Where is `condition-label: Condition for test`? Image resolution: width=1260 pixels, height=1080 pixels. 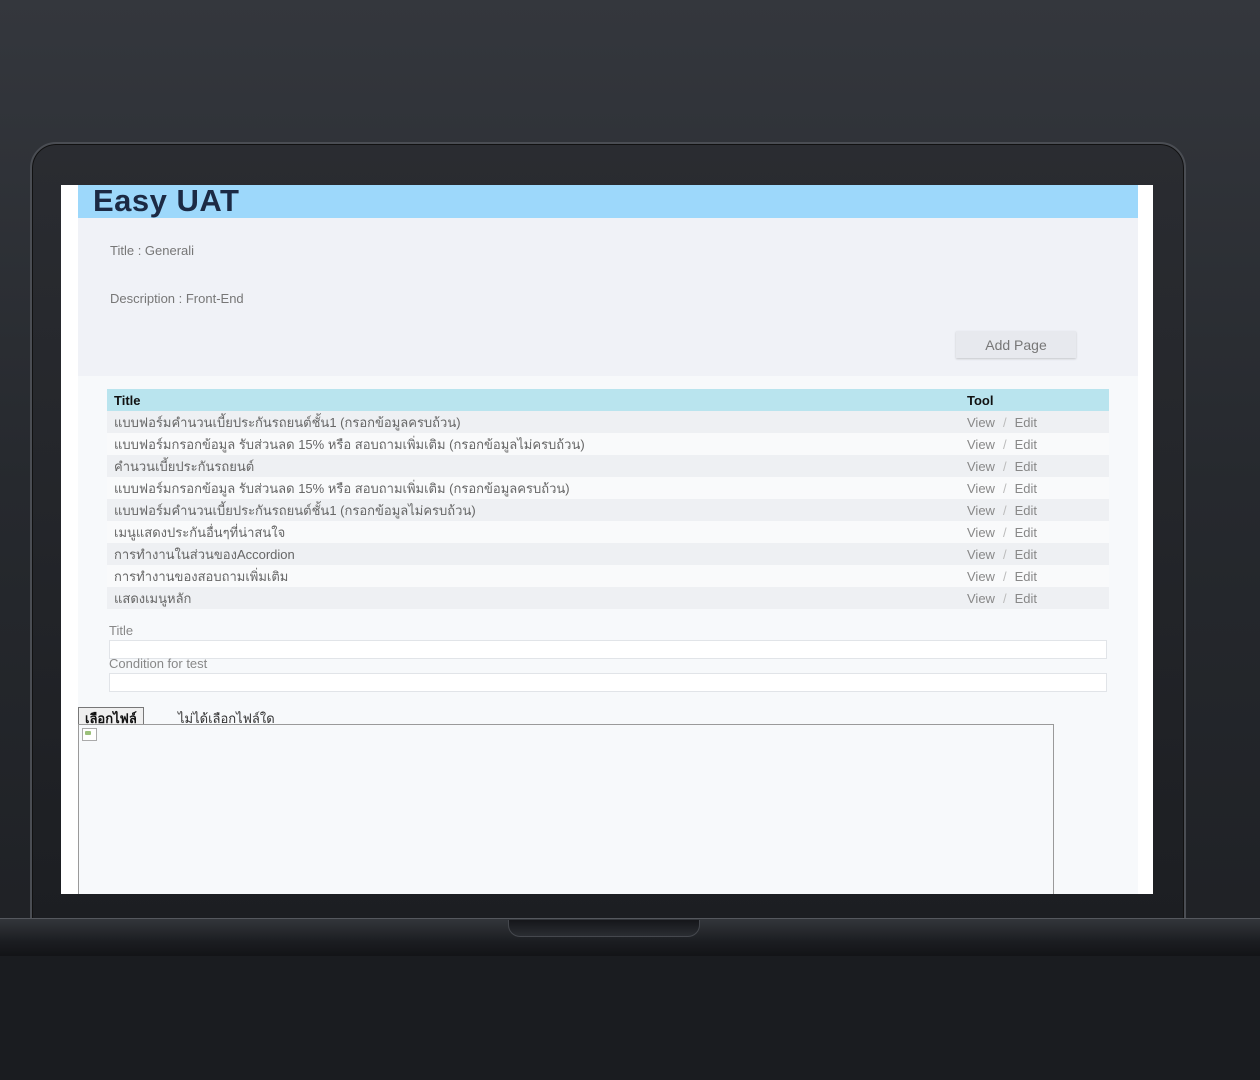
condition-label: Condition for test is located at coordinates (158, 663).